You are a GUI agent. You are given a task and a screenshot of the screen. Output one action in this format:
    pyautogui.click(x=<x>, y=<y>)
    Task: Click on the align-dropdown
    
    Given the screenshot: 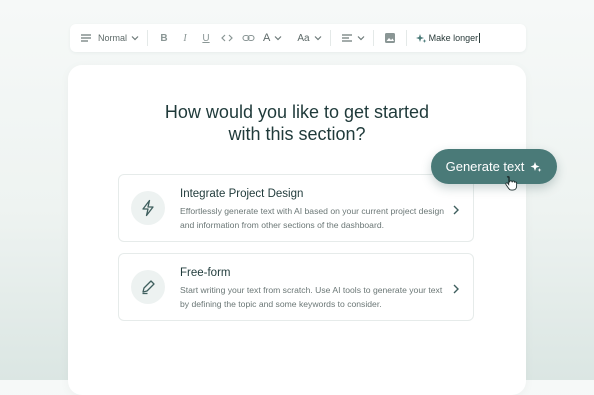 What is the action you would take?
    pyautogui.click(x=352, y=38)
    